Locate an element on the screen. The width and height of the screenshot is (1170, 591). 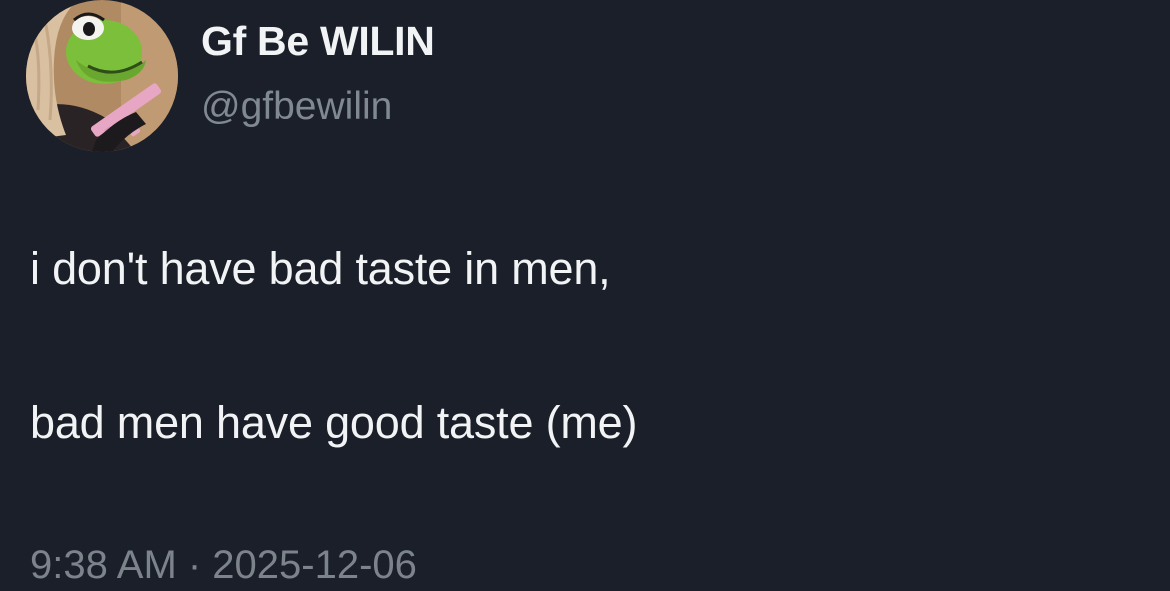
tweet-text-line-2: bad men have good taste (me) is located at coordinates (334, 422).